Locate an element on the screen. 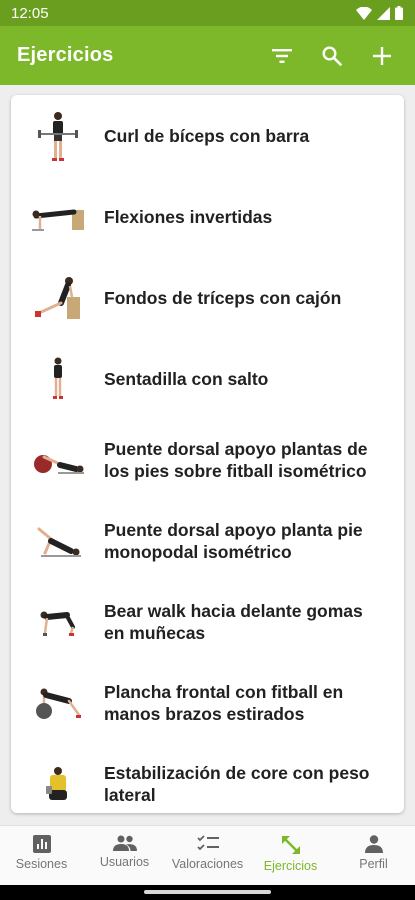 Image resolution: width=415 pixels, height=900 pixels. bear-walk-icon is located at coordinates (57, 623).